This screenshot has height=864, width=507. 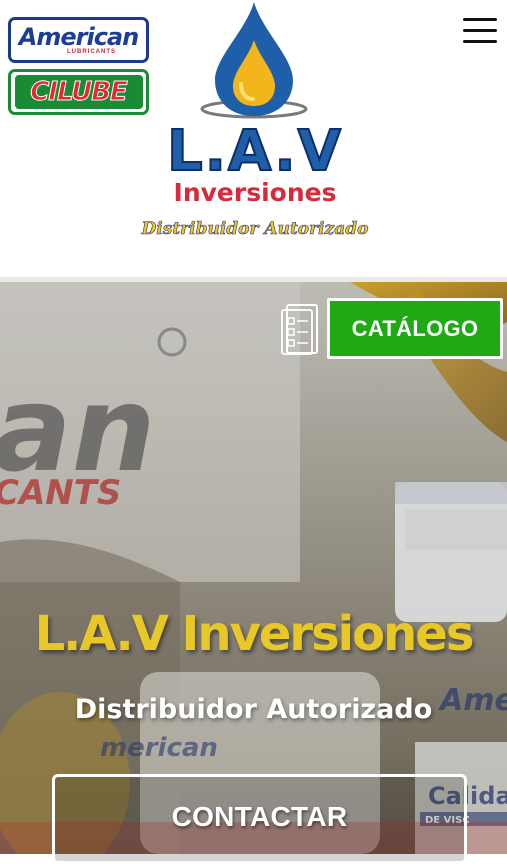 I want to click on contact-button: CONTACTAR, so click(x=259, y=819).